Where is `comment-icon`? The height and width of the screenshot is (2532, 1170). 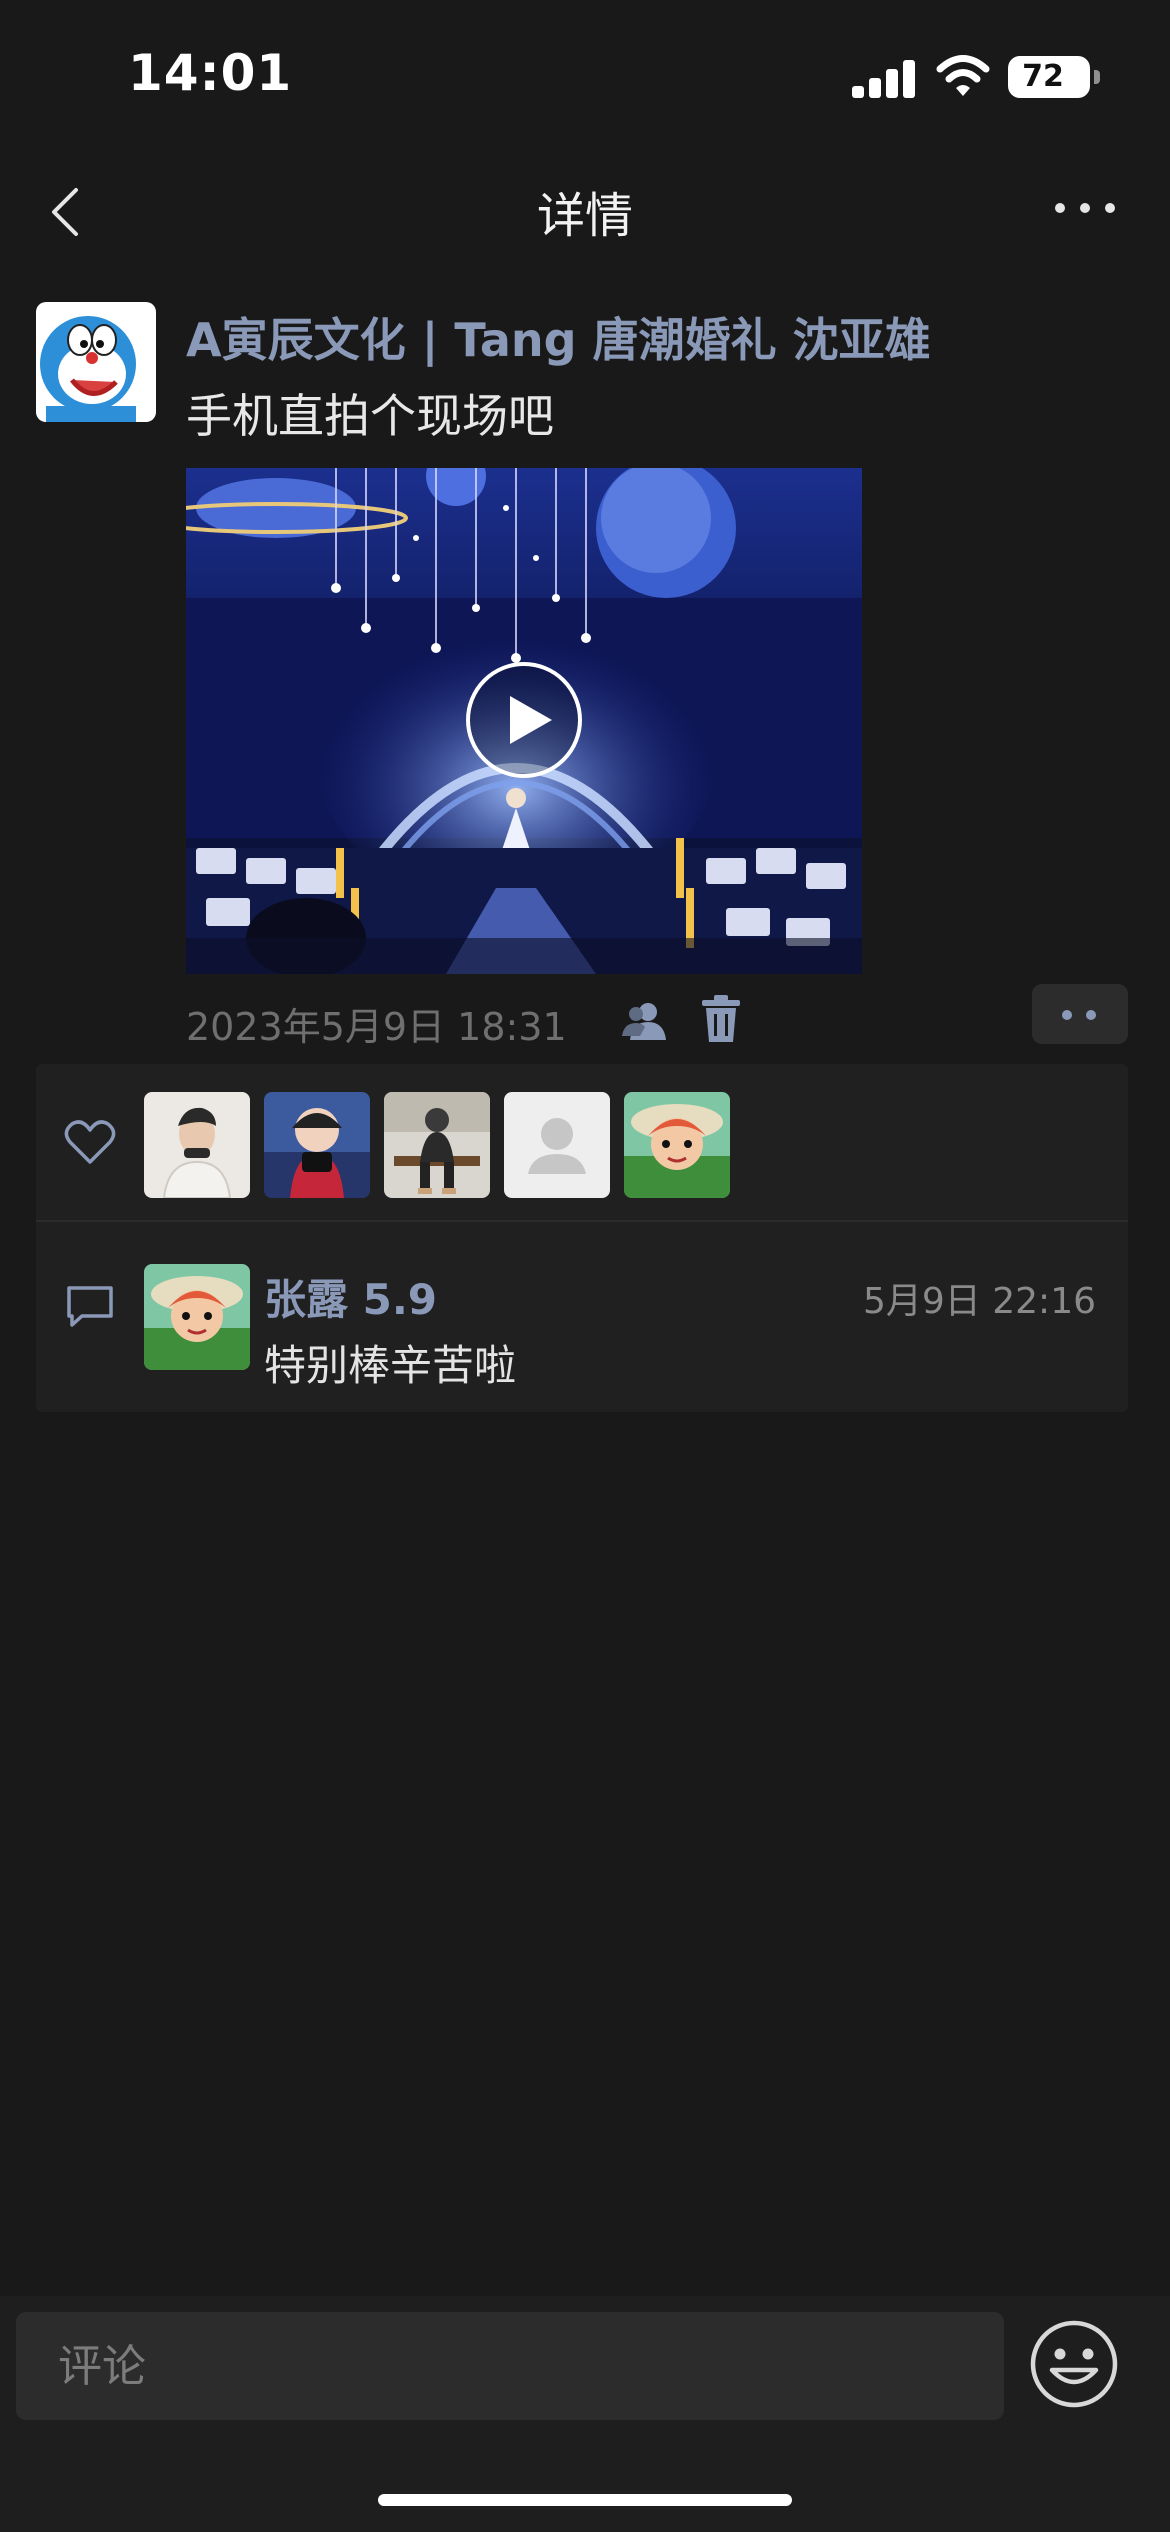
comment-icon is located at coordinates (90, 1306).